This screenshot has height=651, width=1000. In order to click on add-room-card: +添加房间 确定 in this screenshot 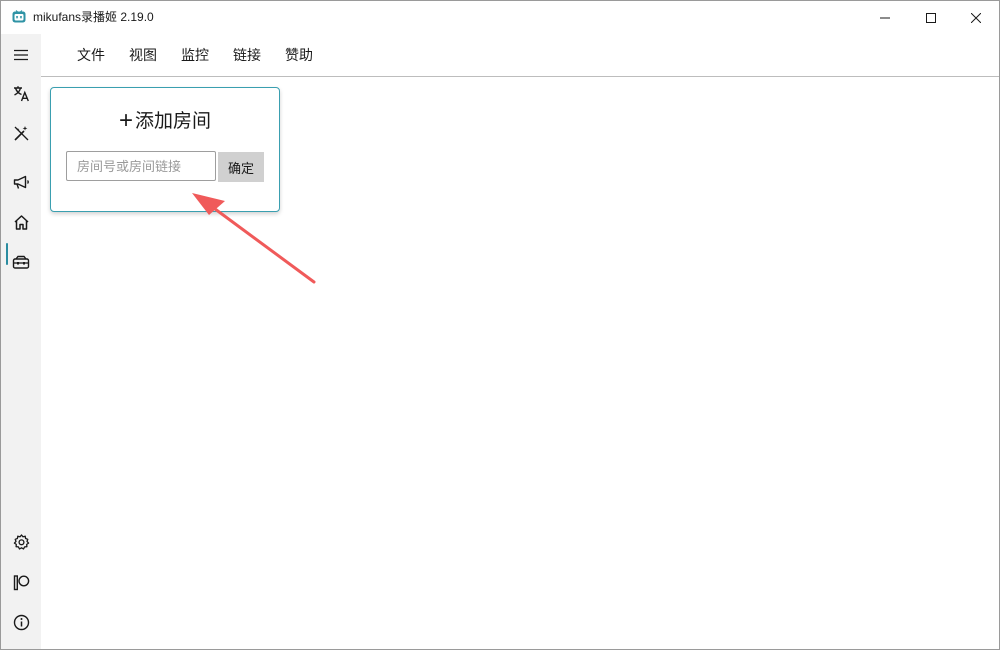, I will do `click(165, 149)`.